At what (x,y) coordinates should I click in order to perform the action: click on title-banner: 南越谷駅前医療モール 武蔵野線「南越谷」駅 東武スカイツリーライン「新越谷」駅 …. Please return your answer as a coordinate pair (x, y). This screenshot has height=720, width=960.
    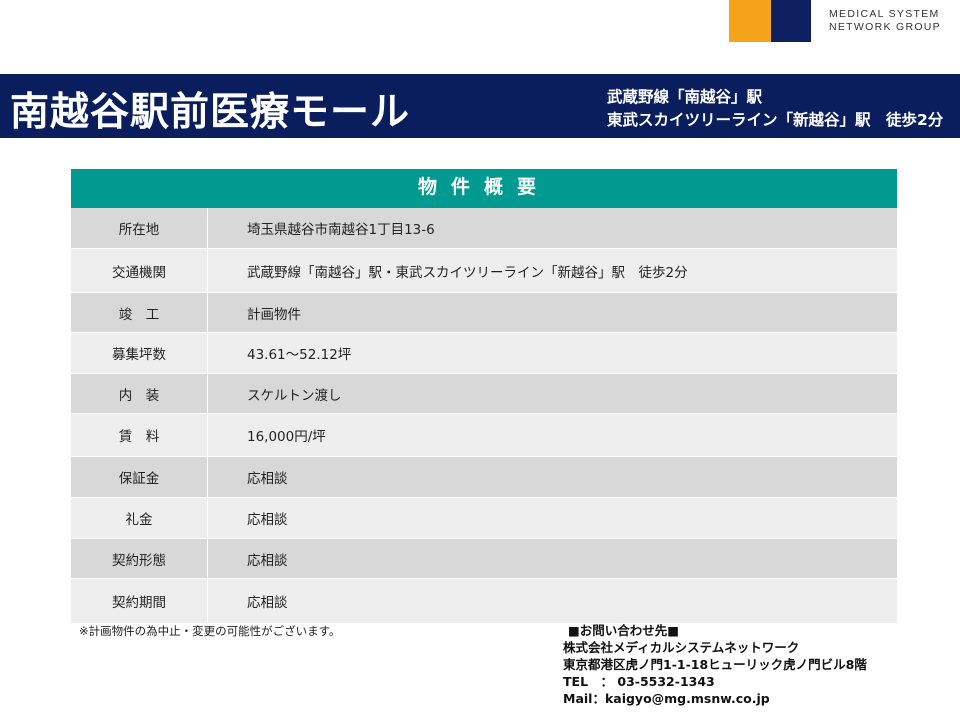
    Looking at the image, I should click on (480, 106).